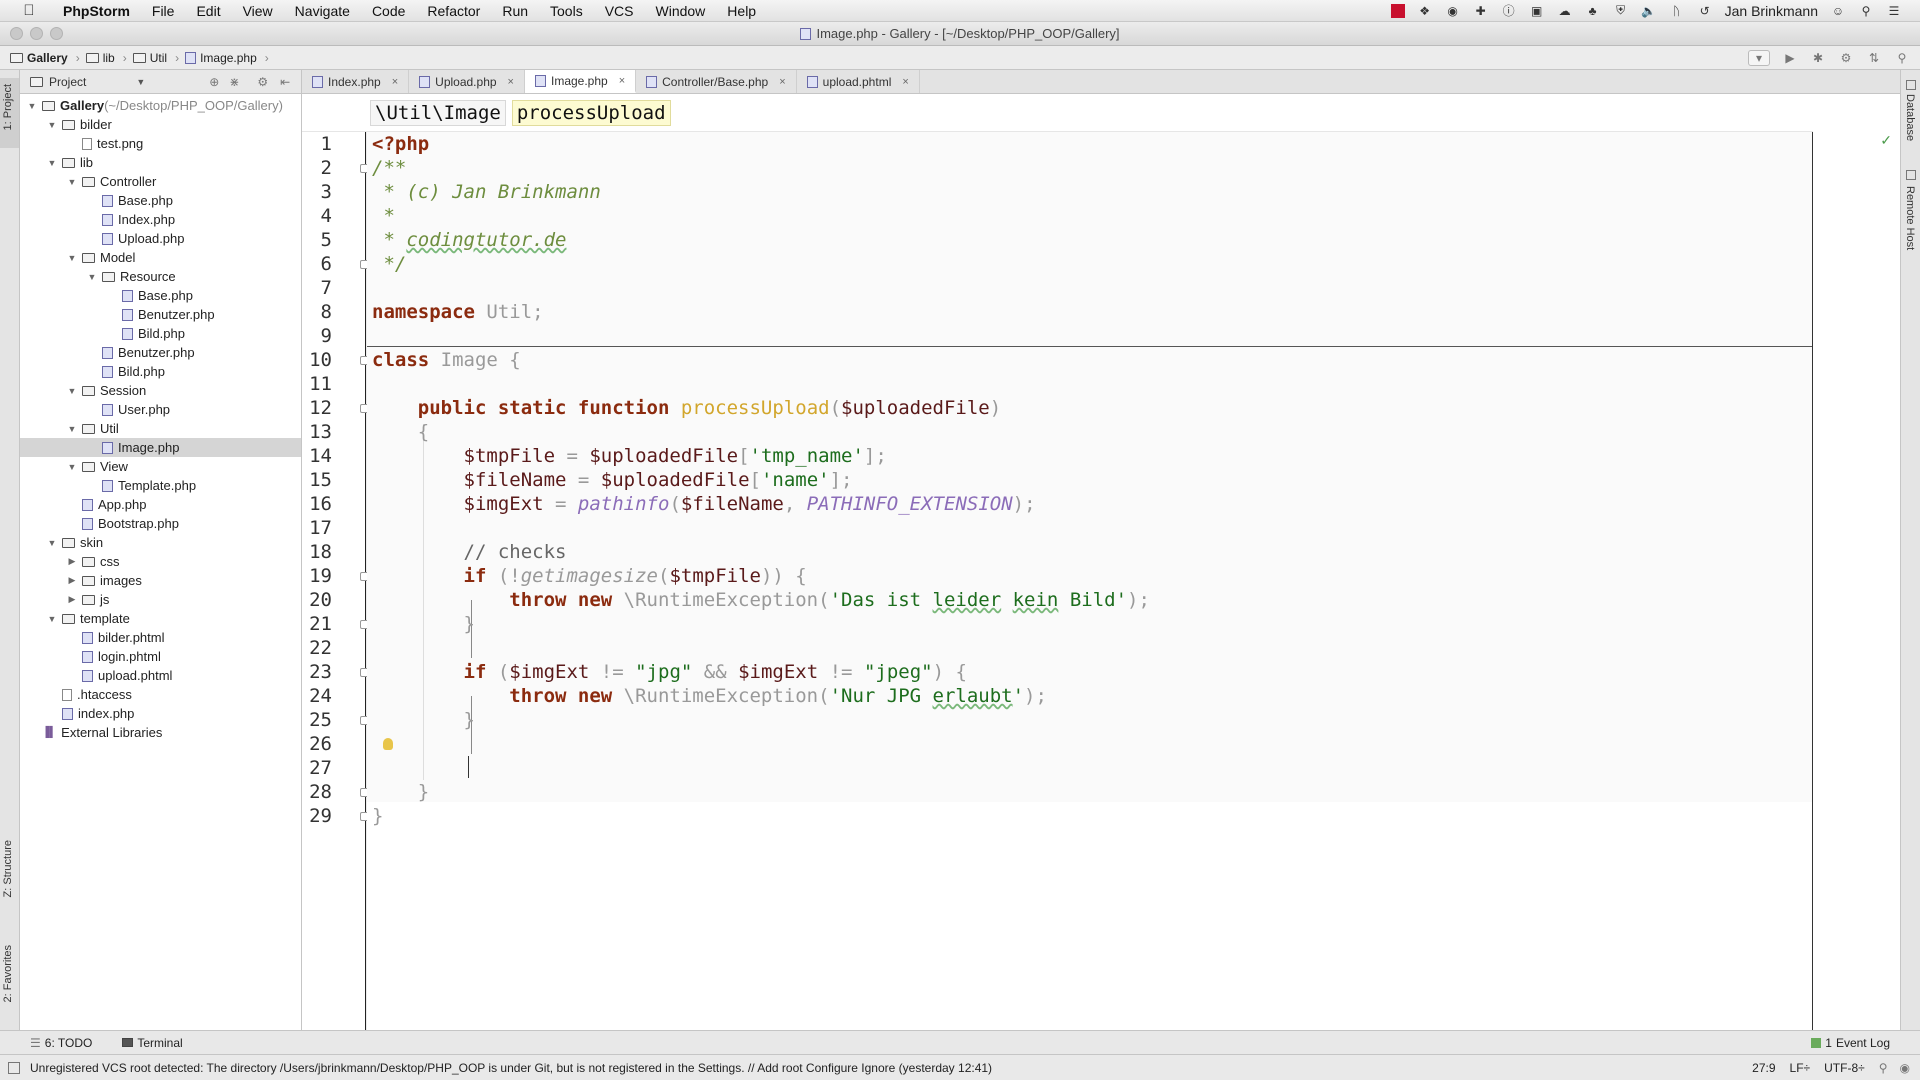 The width and height of the screenshot is (1920, 1080). What do you see at coordinates (160, 580) in the screenshot?
I see `tree-item: ▶ images` at bounding box center [160, 580].